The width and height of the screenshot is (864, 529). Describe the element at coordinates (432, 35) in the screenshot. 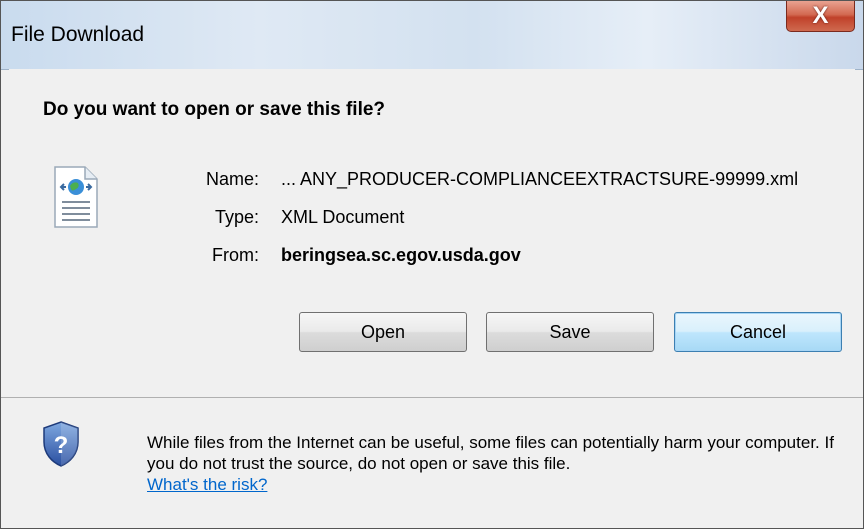

I see `title-bar: File Download X` at that location.